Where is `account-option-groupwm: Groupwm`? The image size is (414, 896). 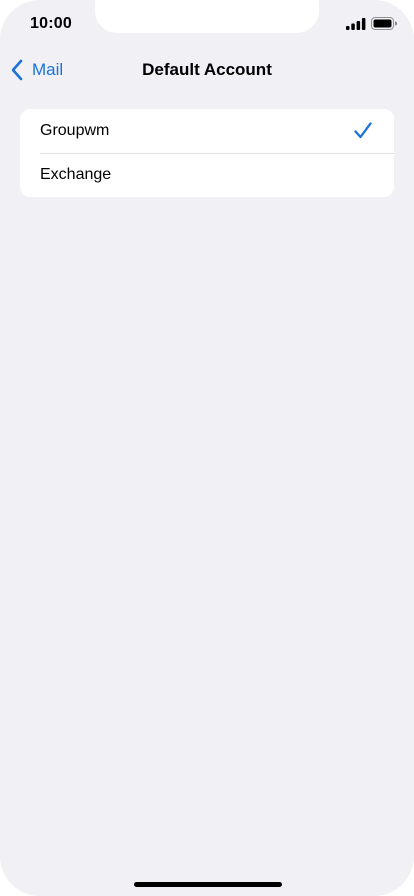 account-option-groupwm: Groupwm is located at coordinates (207, 131).